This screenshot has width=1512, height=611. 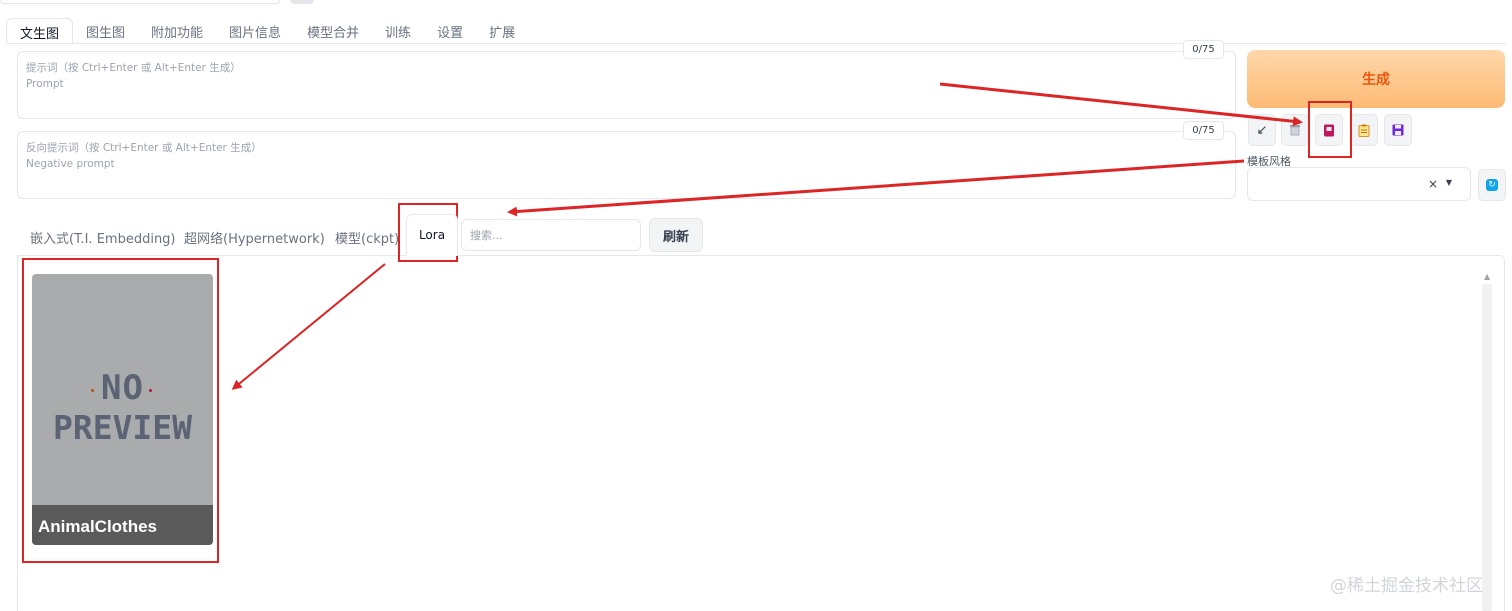 What do you see at coordinates (1121, 104) in the screenshot?
I see `arrow-to-button` at bounding box center [1121, 104].